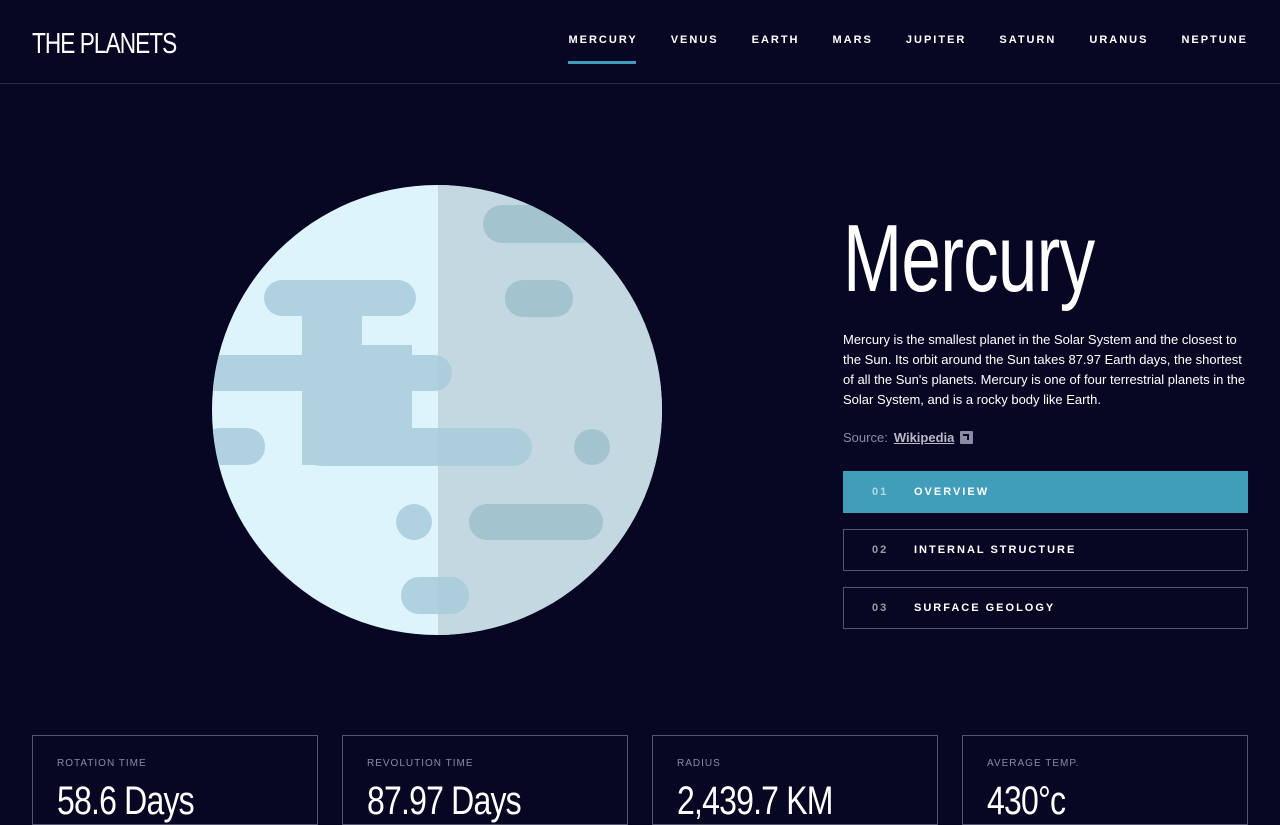 The width and height of the screenshot is (1280, 825). What do you see at coordinates (1026, 801) in the screenshot?
I see `stat-value: 430°c` at bounding box center [1026, 801].